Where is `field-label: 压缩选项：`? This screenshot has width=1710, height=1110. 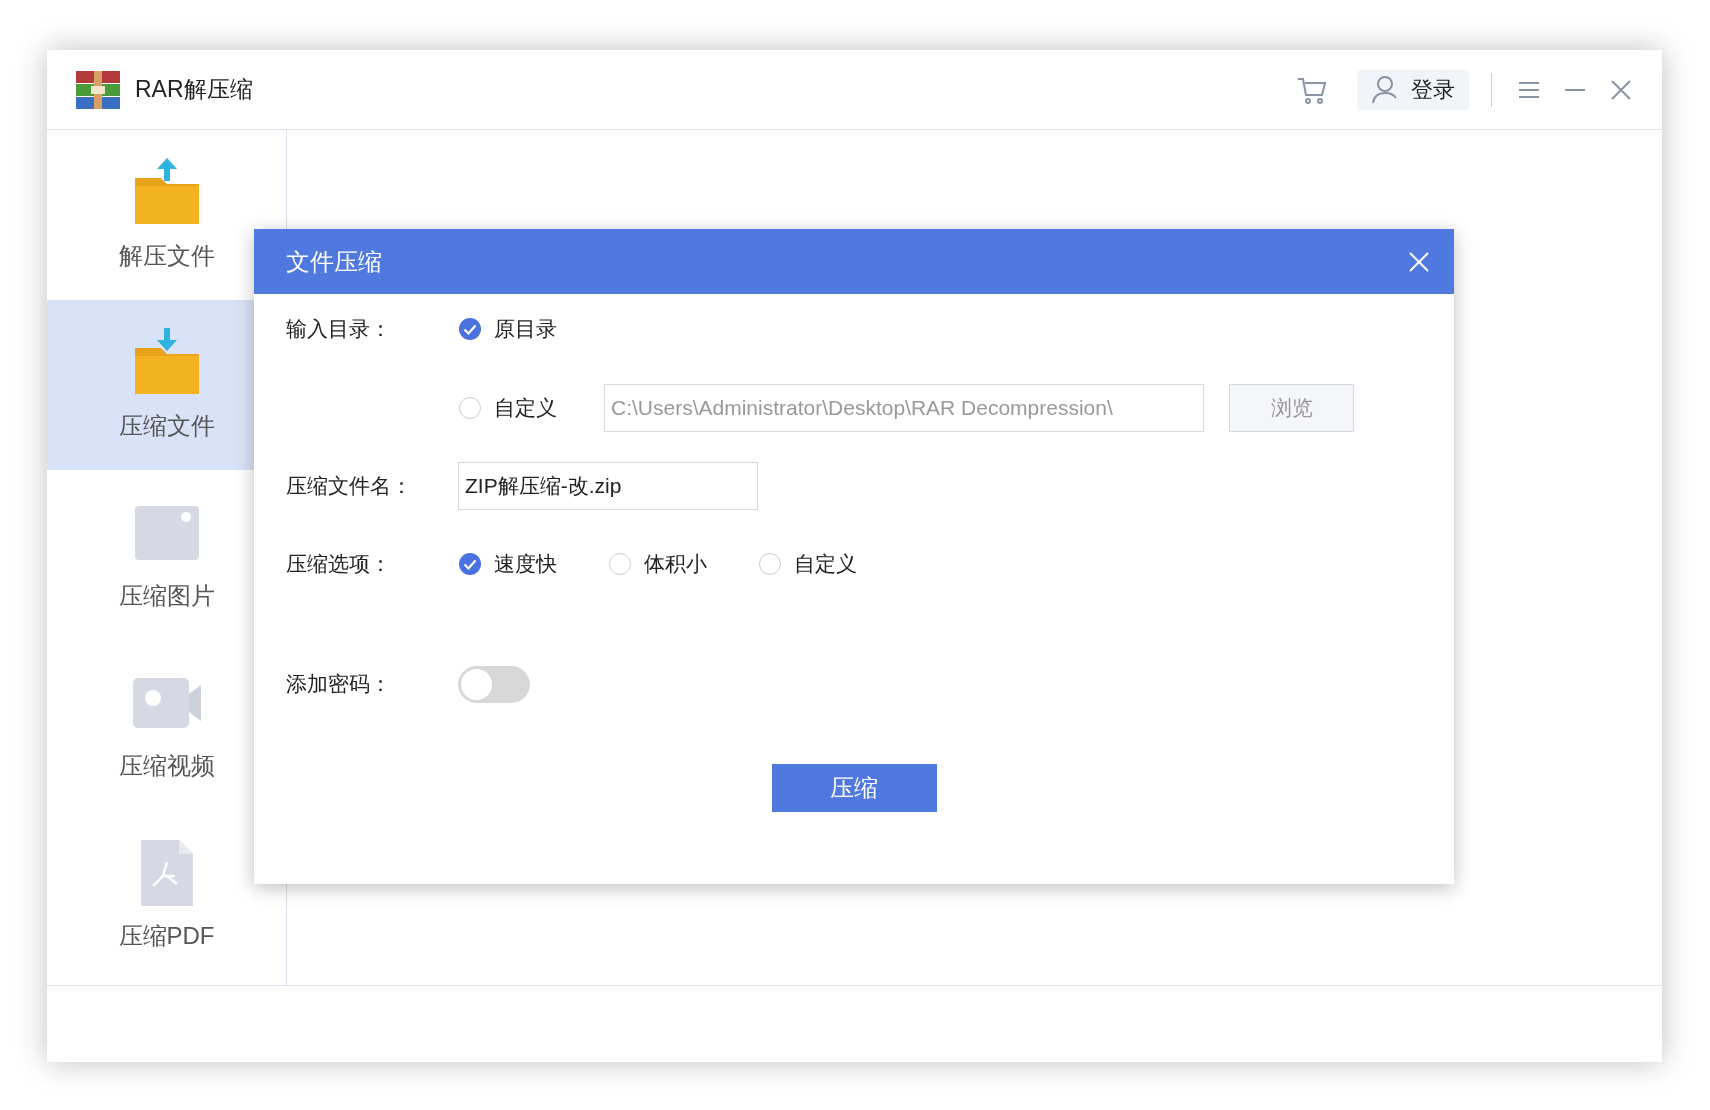 field-label: 压缩选项： is located at coordinates (339, 564).